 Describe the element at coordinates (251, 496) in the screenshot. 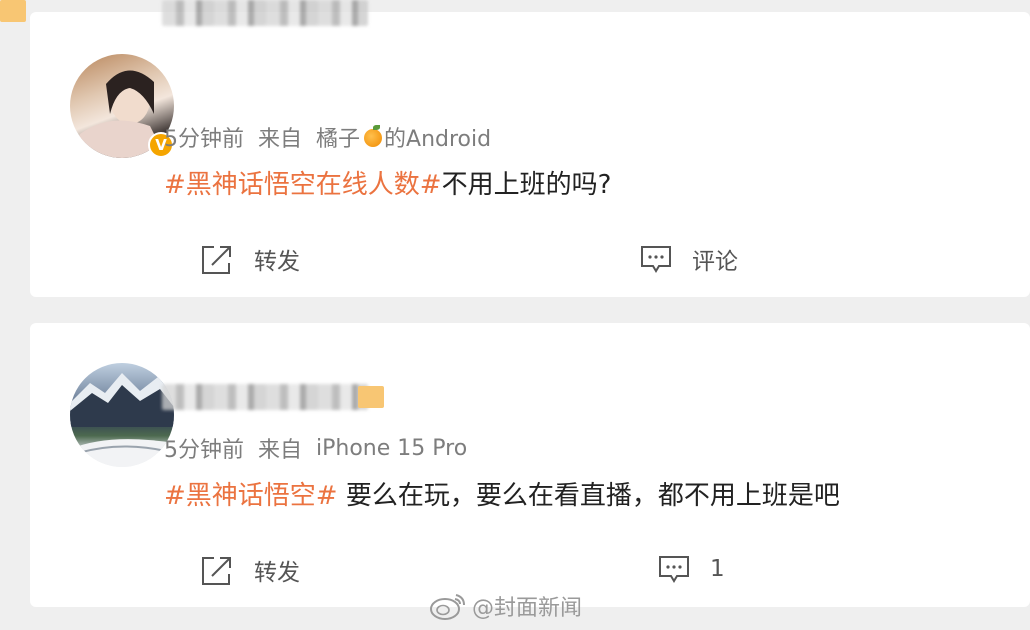

I see `topic-link: #黑神话悟空#` at that location.